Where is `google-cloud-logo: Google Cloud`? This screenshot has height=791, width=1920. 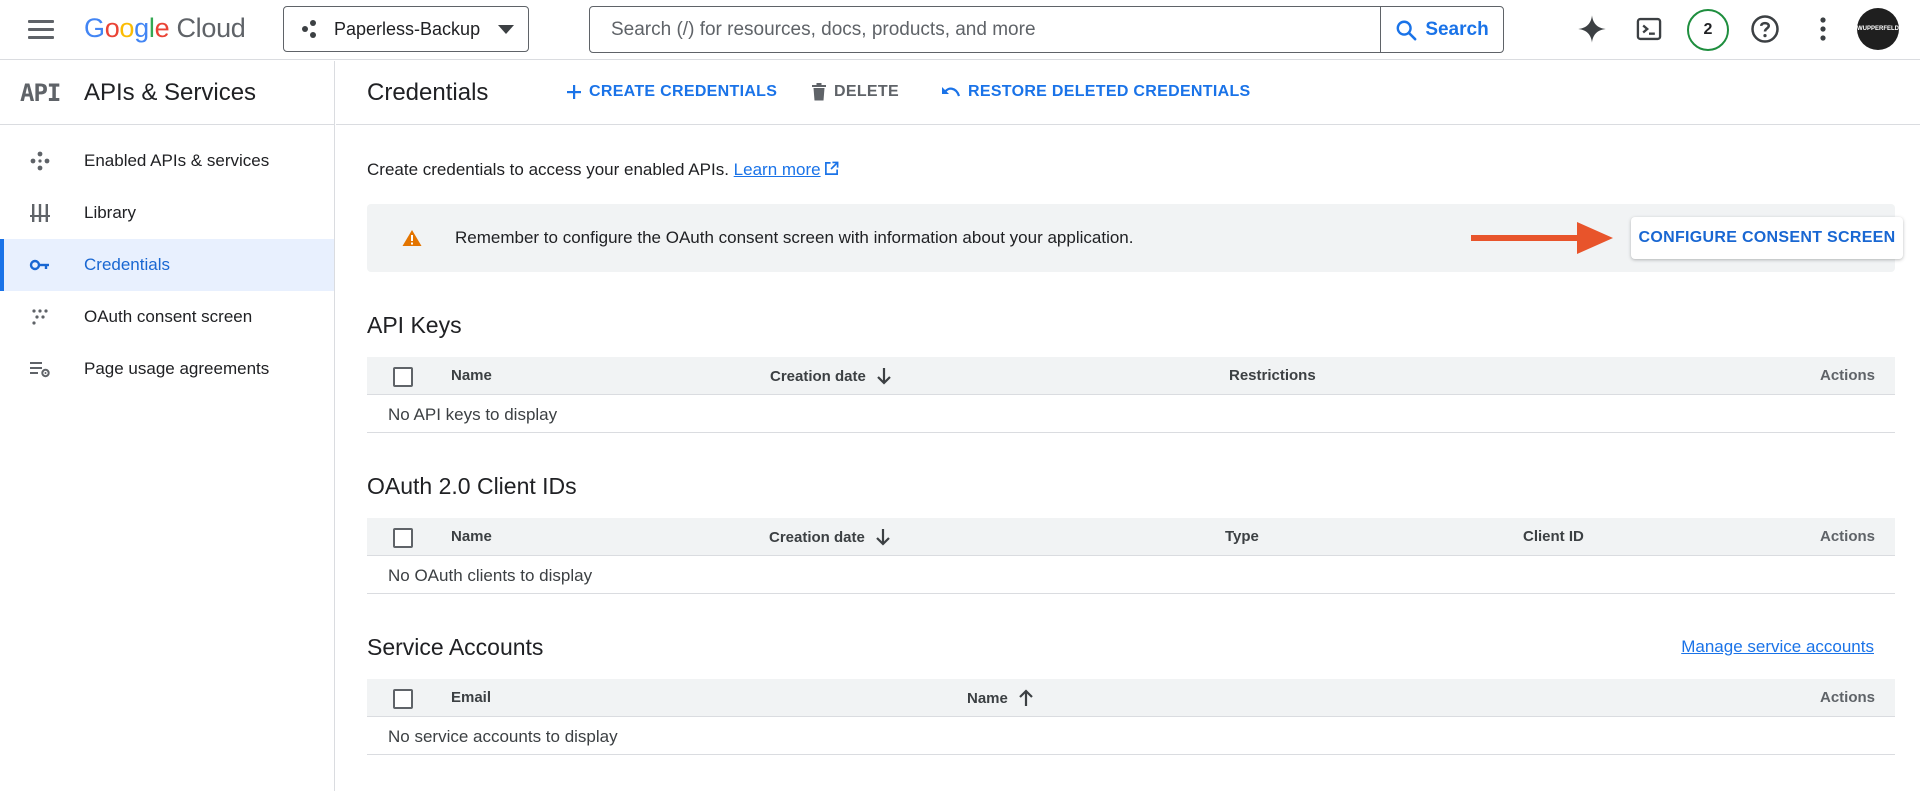
google-cloud-logo: Google Cloud is located at coordinates (165, 28).